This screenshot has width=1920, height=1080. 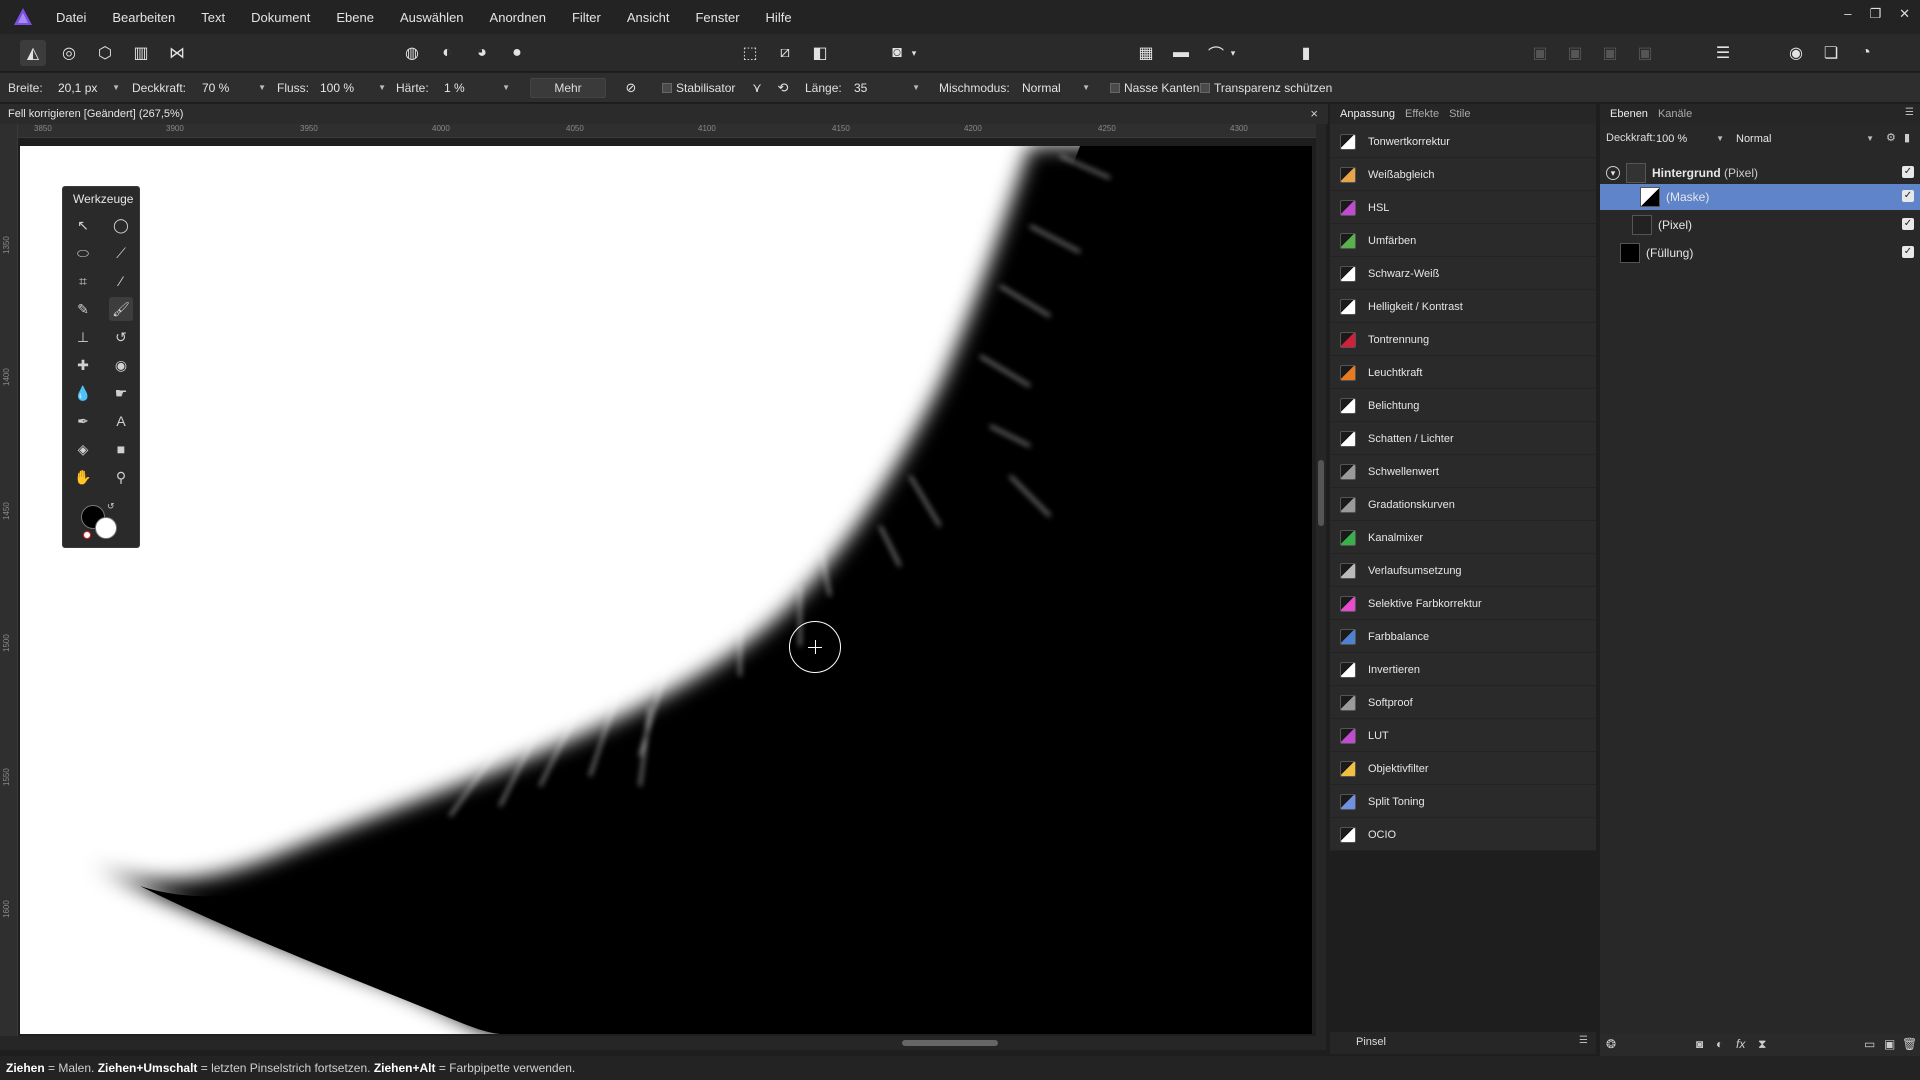 What do you see at coordinates (121, 365) in the screenshot?
I see `red-eye-tool-icon: ◉` at bounding box center [121, 365].